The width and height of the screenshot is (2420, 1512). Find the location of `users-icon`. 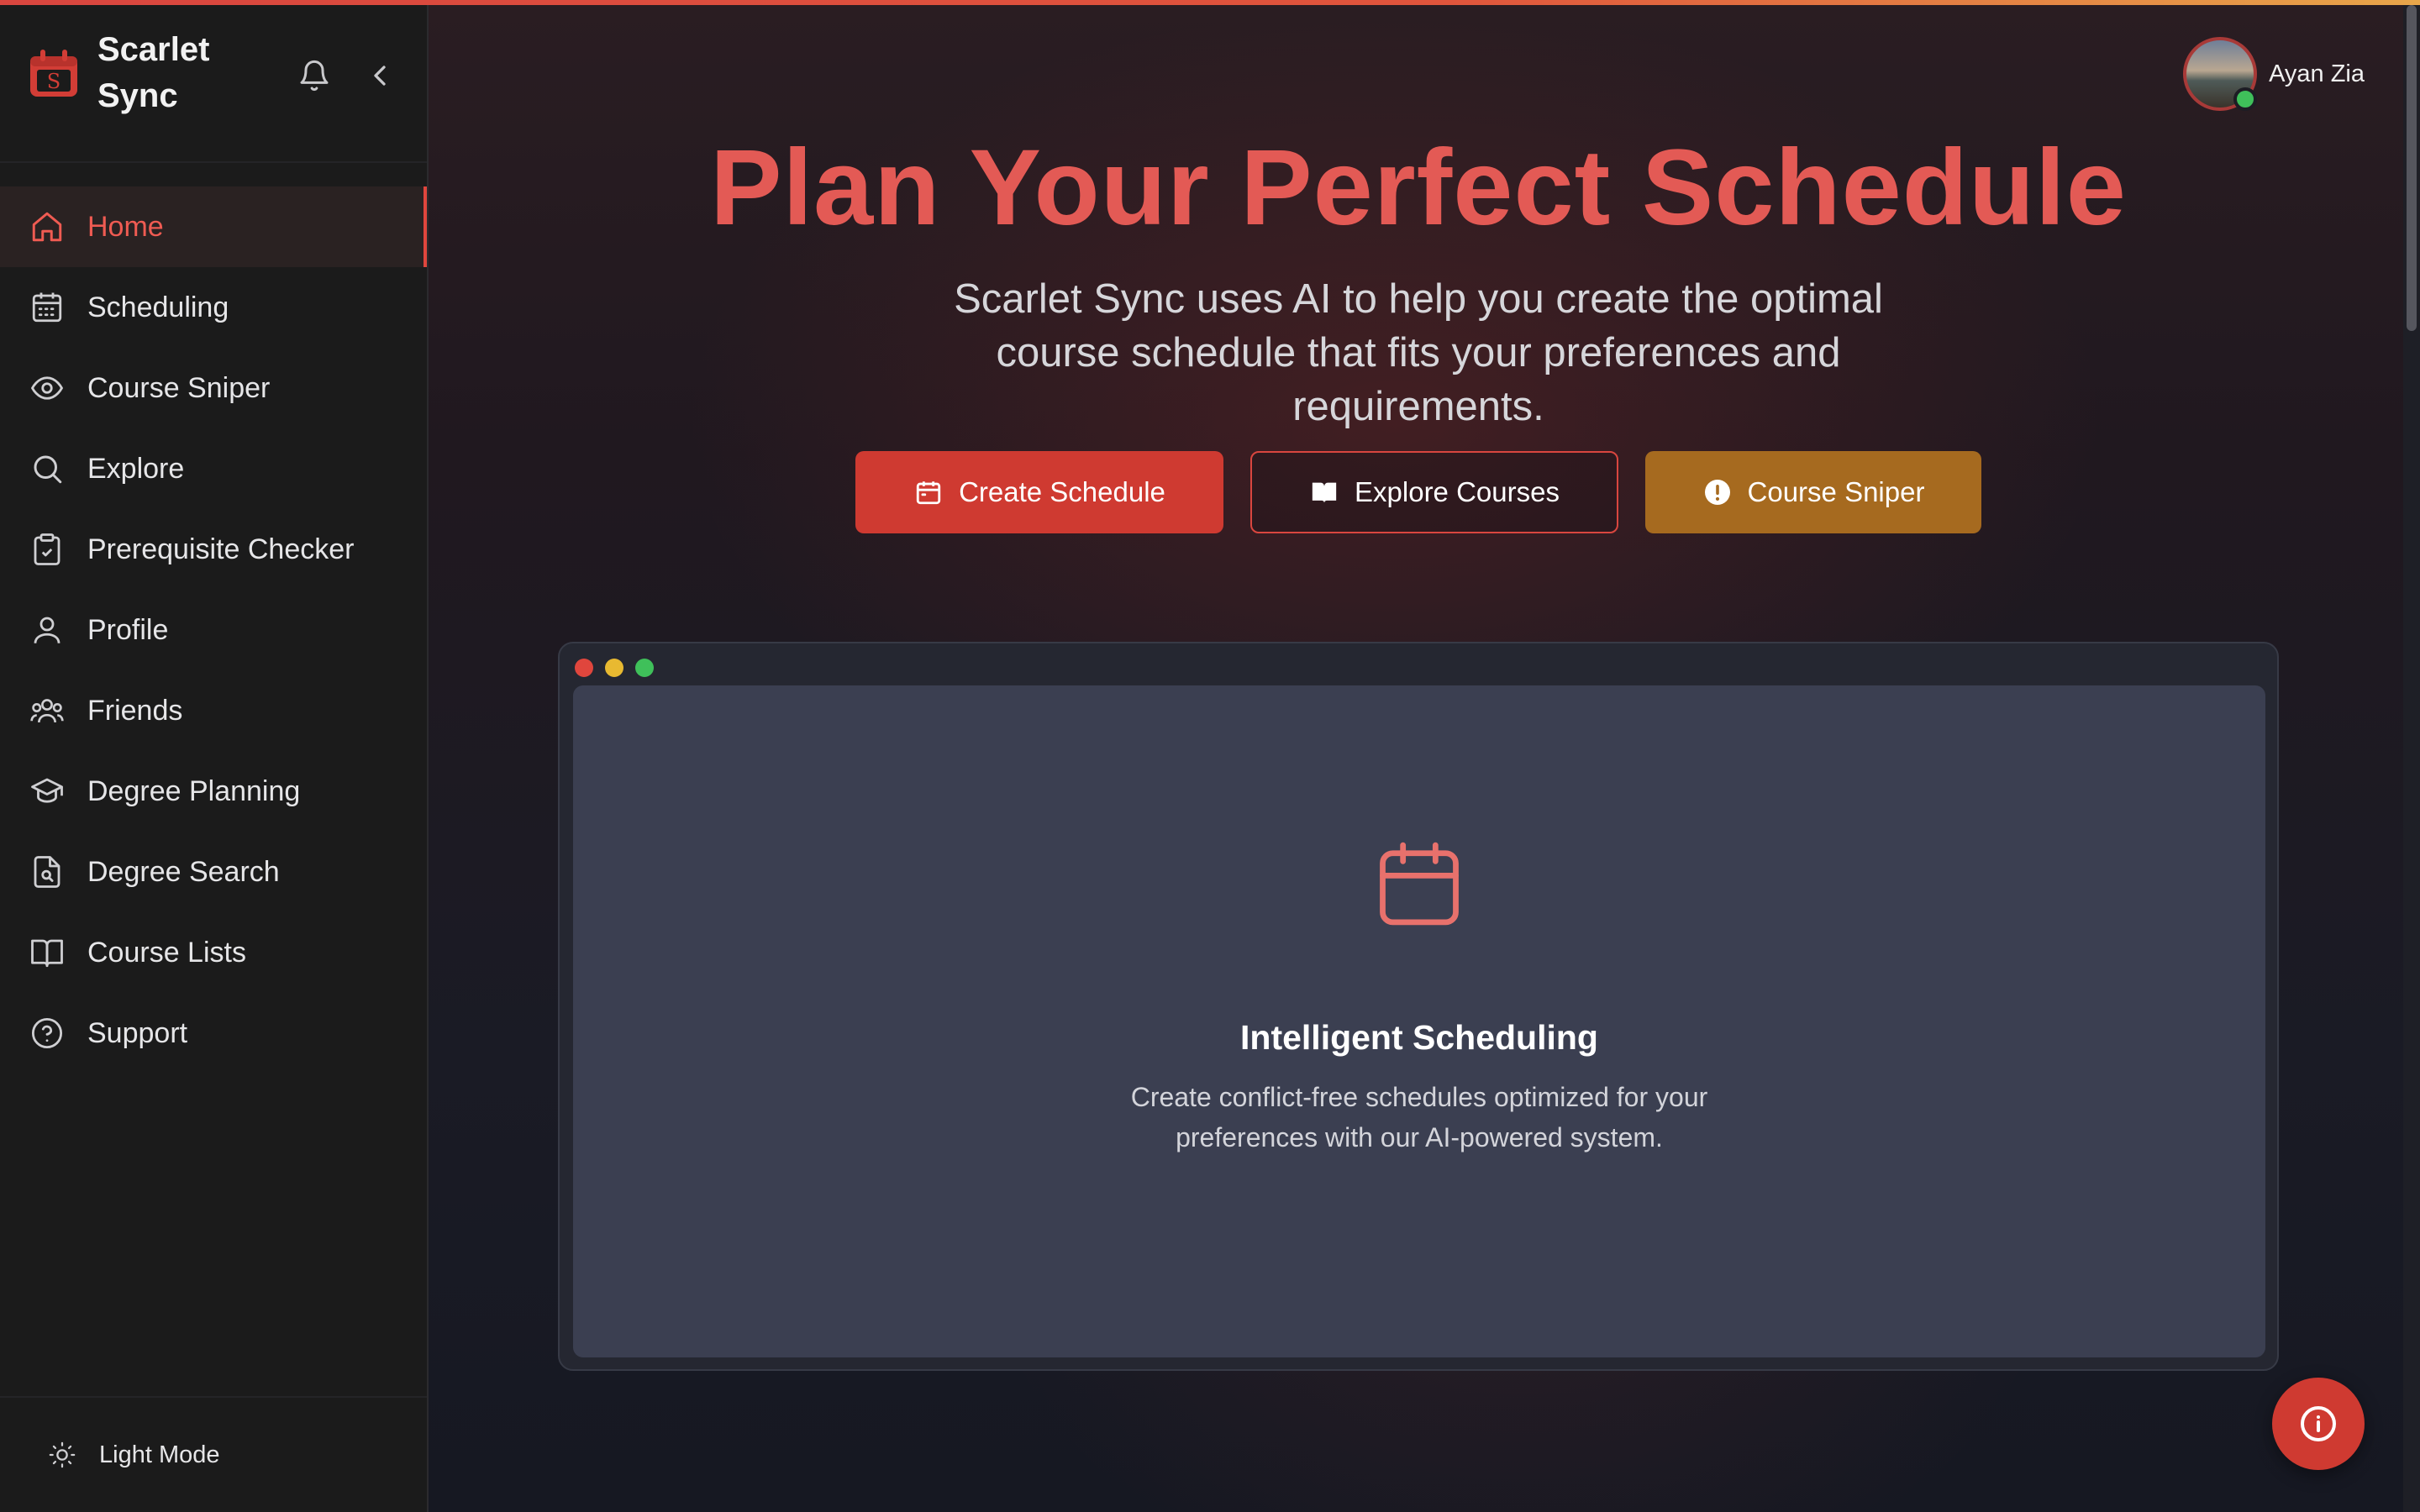

users-icon is located at coordinates (47, 710).